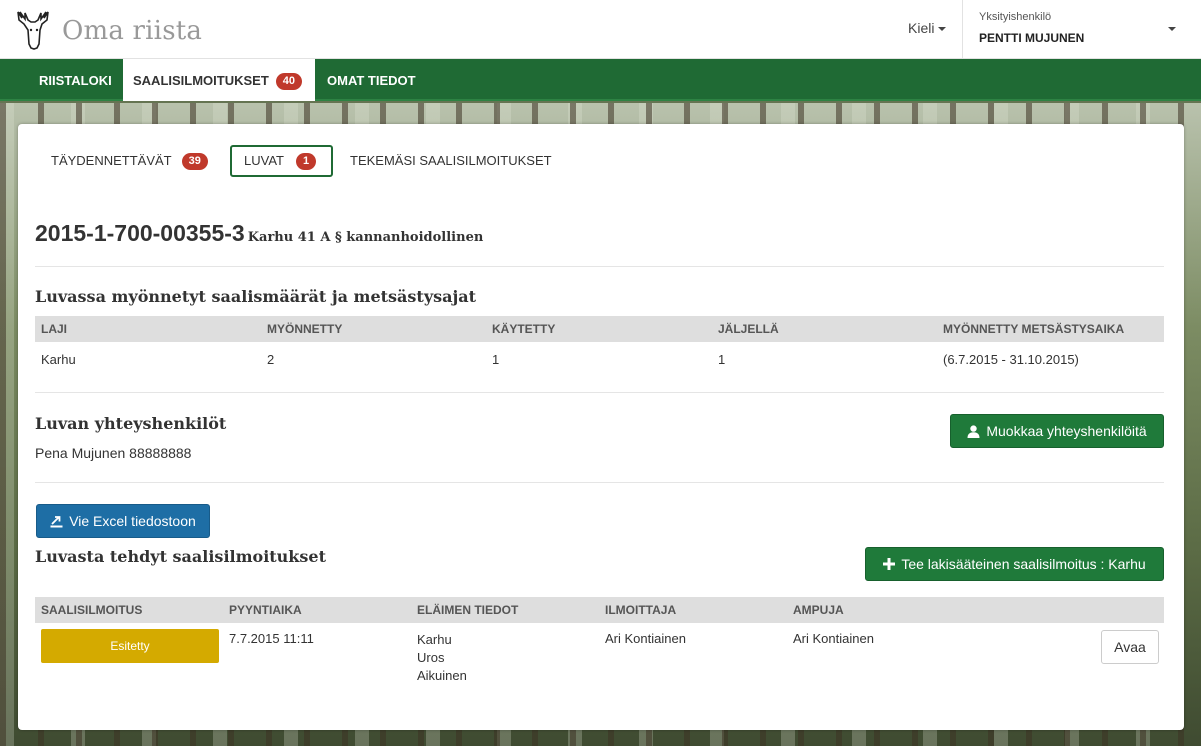 The height and width of the screenshot is (746, 1201). I want to click on edit-contacts-button: Muokkaa yhteyshenkilöitä, so click(1057, 431).